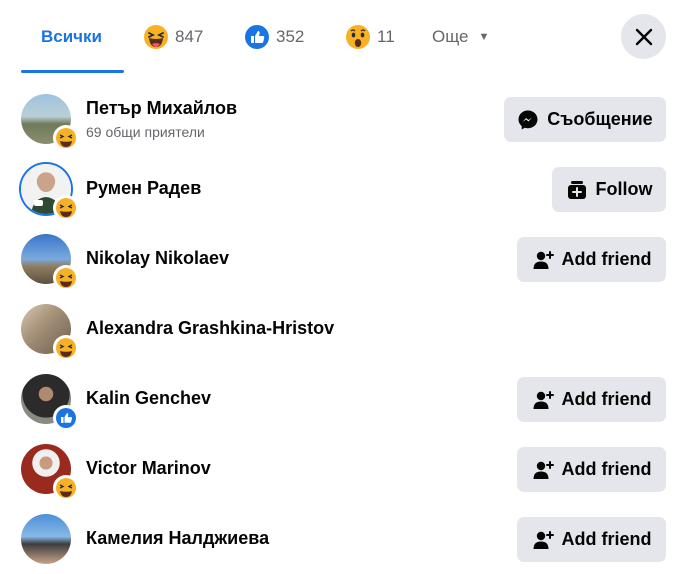  What do you see at coordinates (342, 539) in the screenshot?
I see `list-item: Камелия Налджиева Add friend` at bounding box center [342, 539].